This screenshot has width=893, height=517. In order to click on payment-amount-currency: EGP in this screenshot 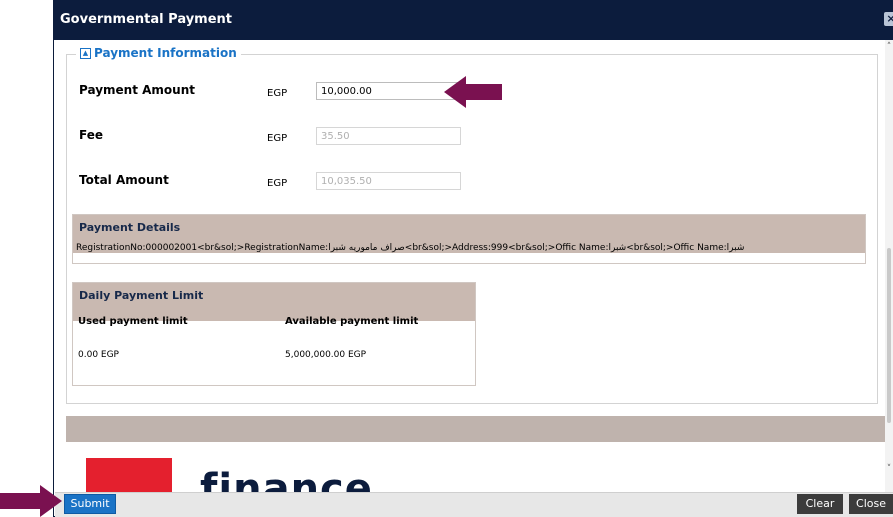, I will do `click(277, 93)`.